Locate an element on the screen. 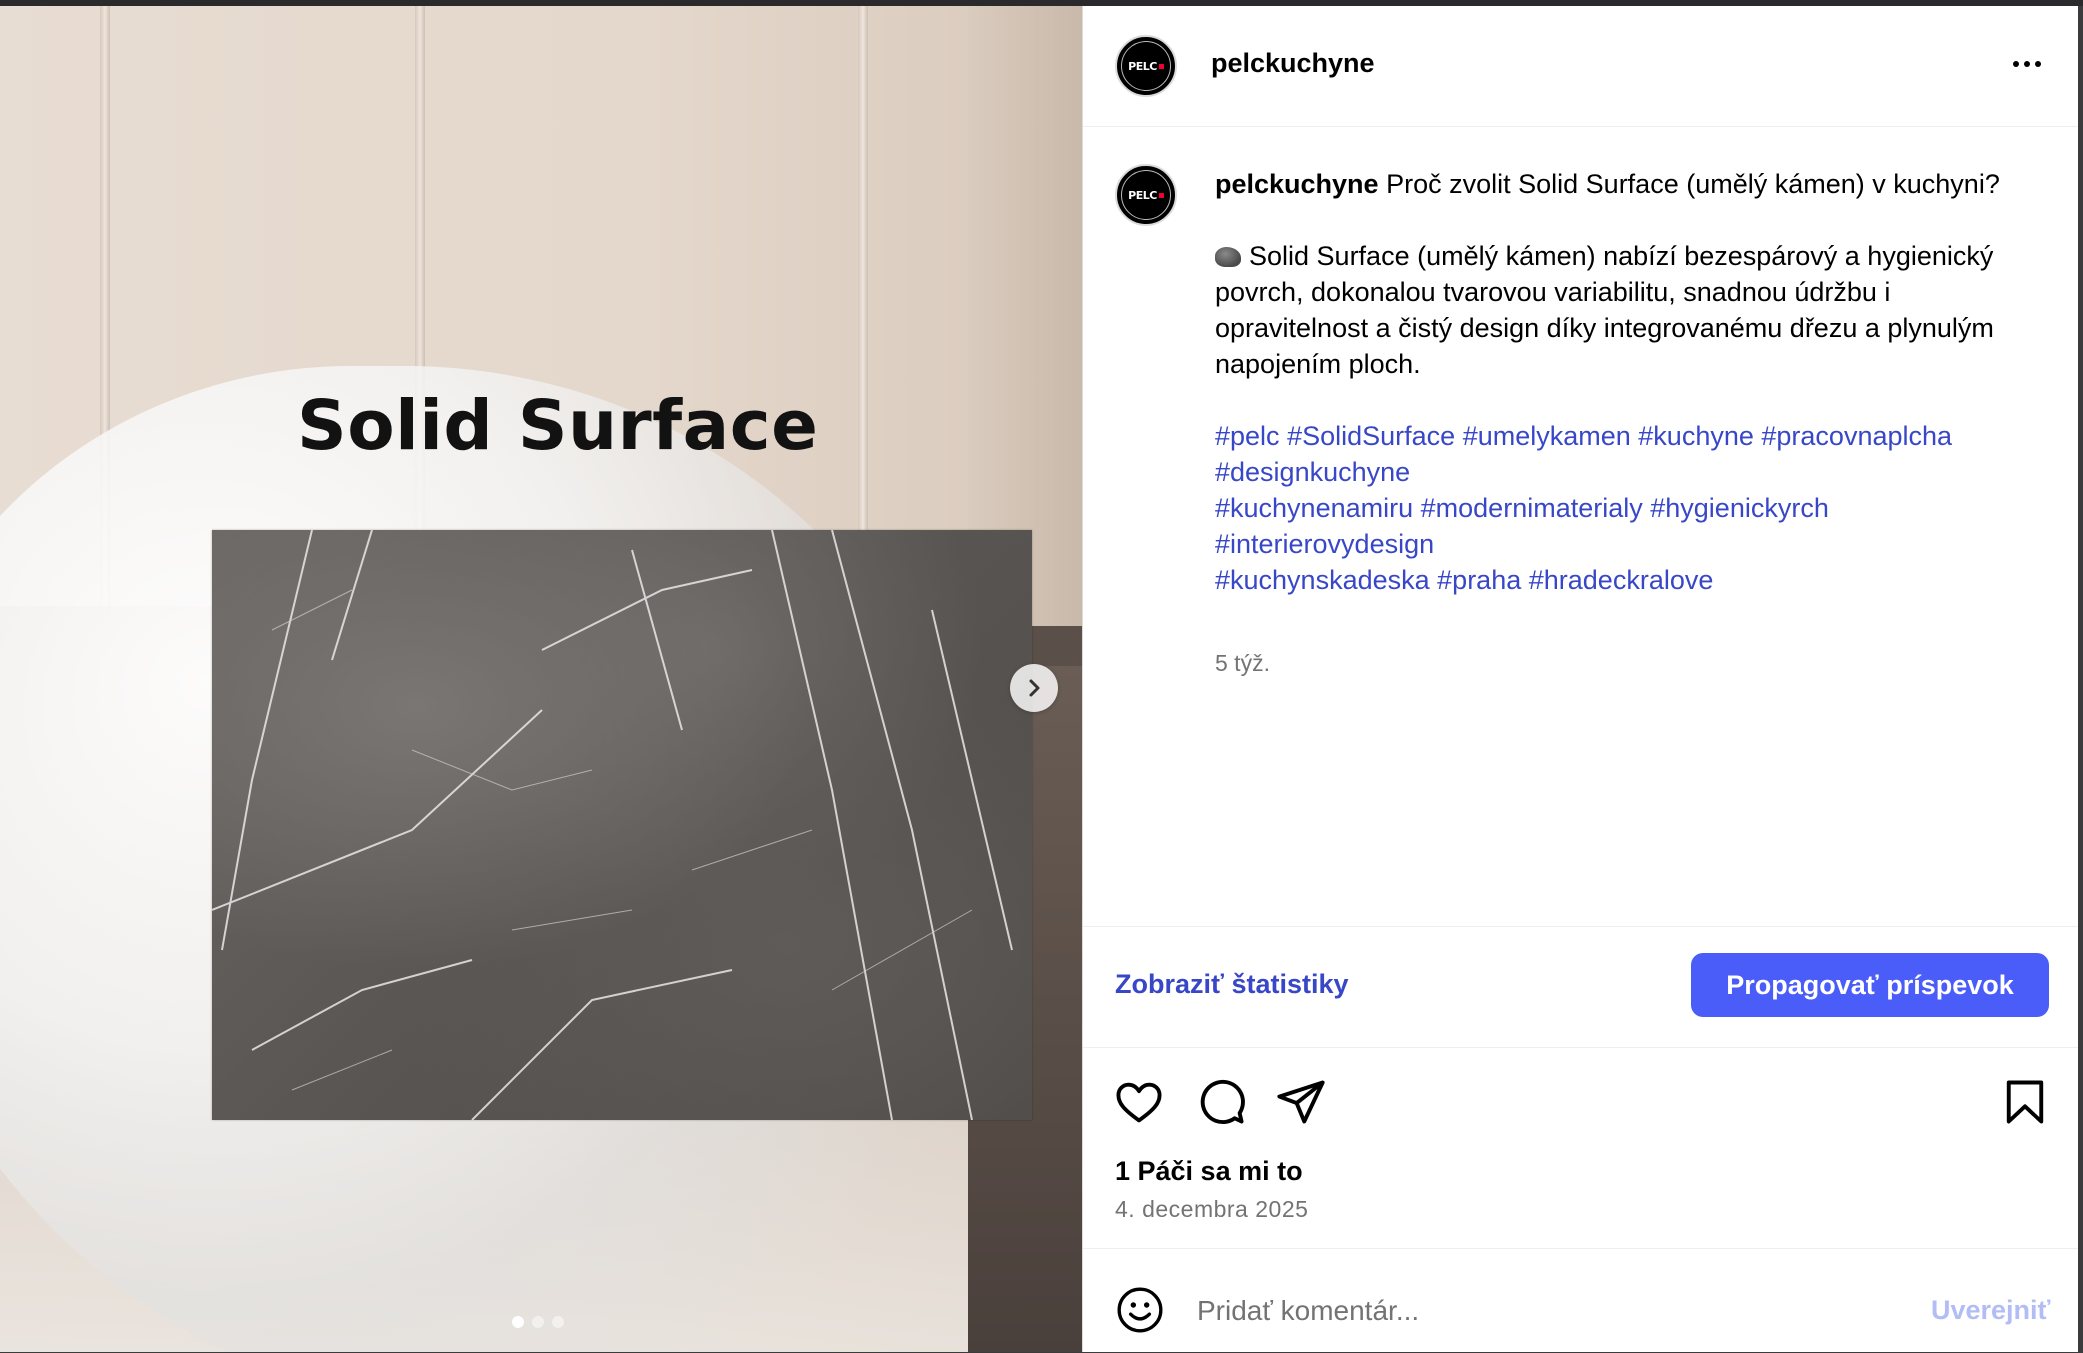 The width and height of the screenshot is (2083, 1353). action-bar is located at coordinates (1580, 1101).